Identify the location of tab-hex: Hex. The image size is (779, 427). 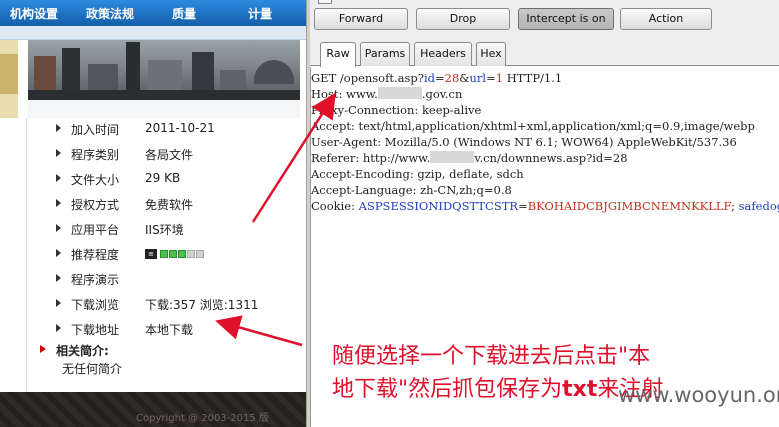
(491, 54).